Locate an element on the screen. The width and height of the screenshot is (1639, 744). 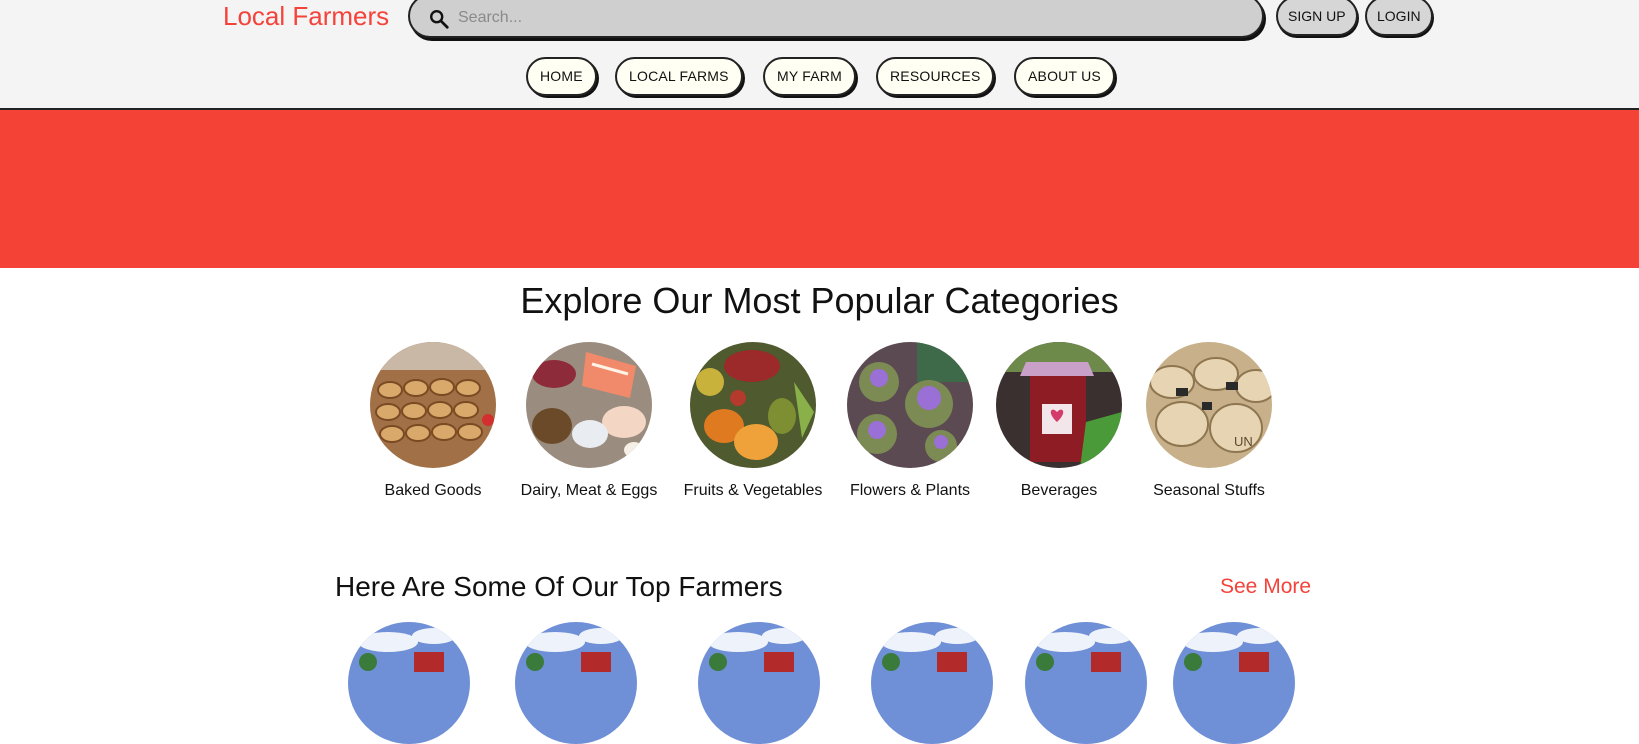
nav-about-us: ABOUT US is located at coordinates (1064, 76).